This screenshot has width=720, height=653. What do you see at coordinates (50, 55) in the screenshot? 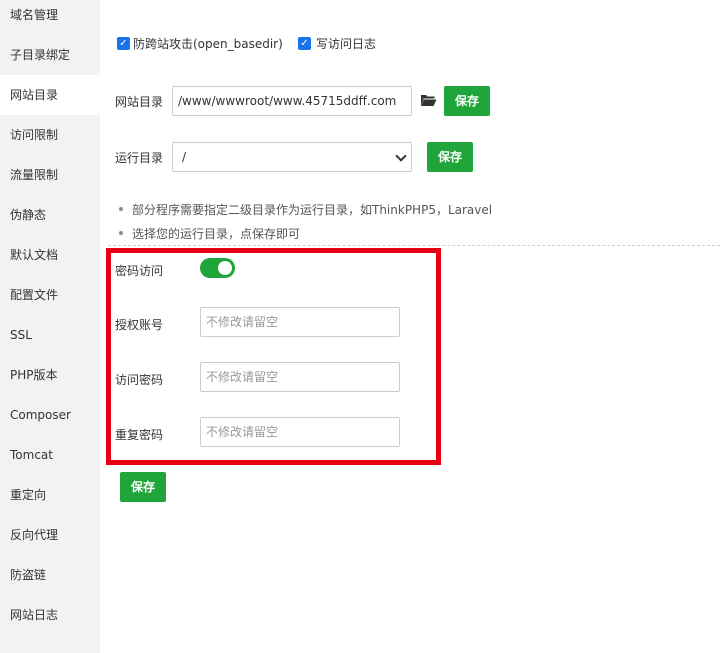
I see `sidebar-item-subdirectory-binding: 子目录绑定` at bounding box center [50, 55].